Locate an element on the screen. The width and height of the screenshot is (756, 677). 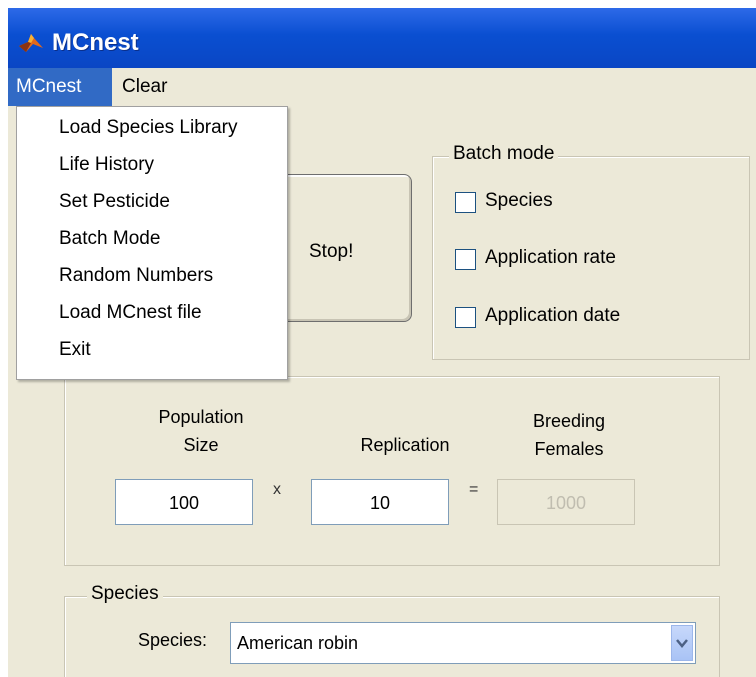
menu-item-set-pesticide: Set Pesticide is located at coordinates (114, 202).